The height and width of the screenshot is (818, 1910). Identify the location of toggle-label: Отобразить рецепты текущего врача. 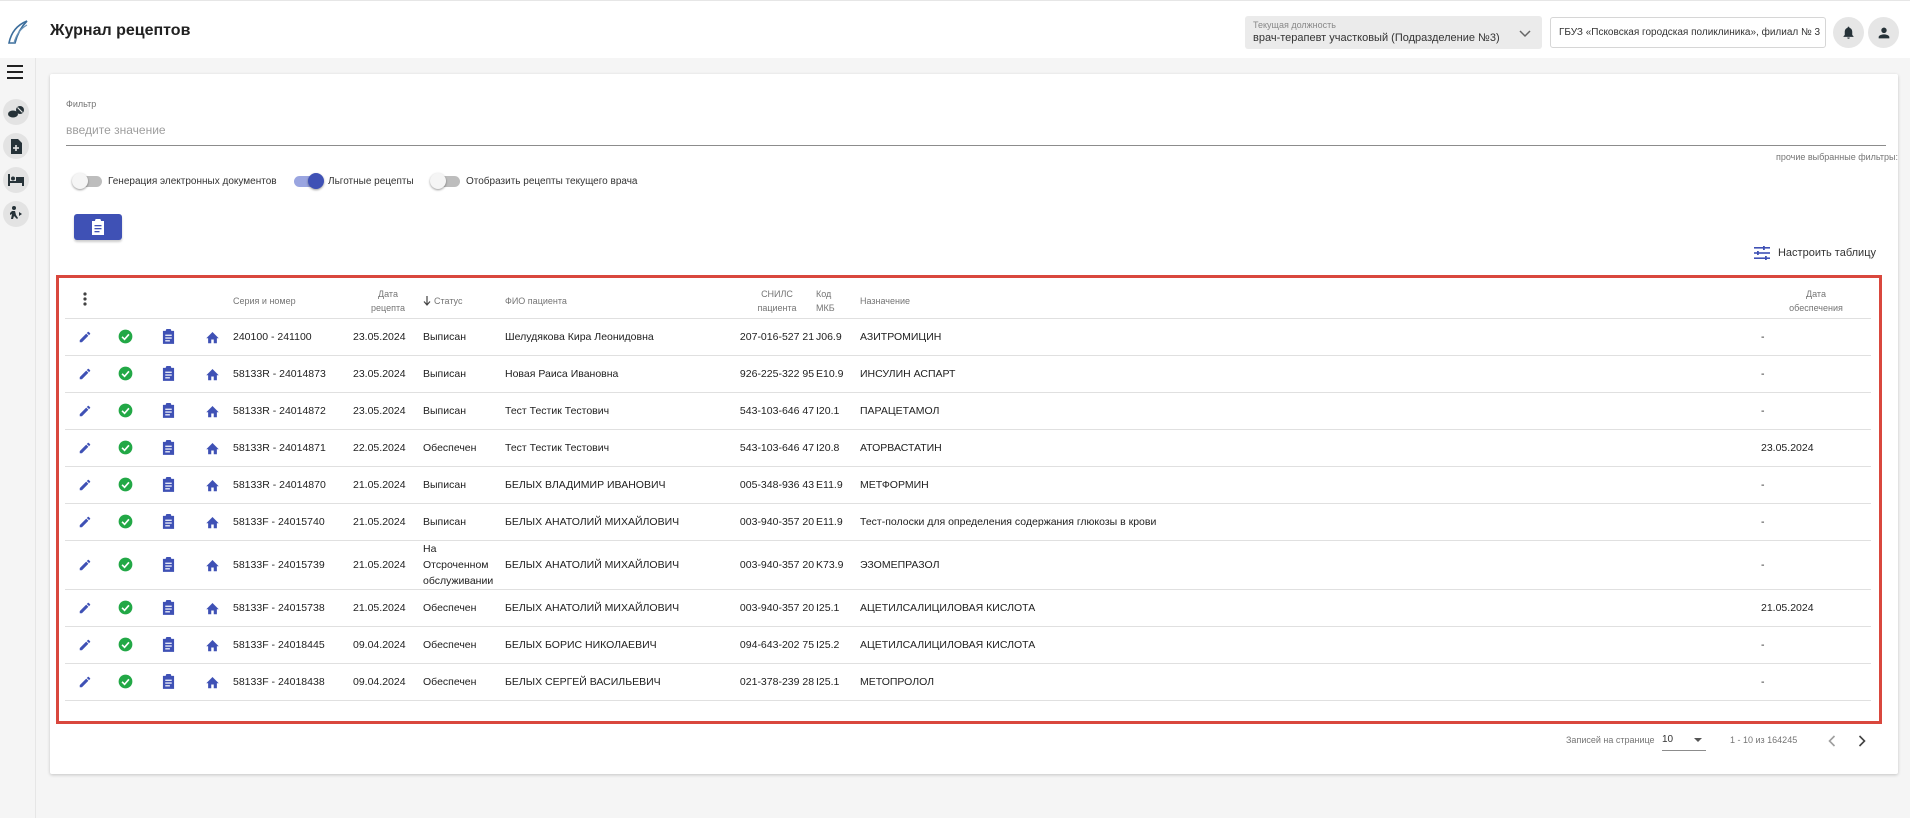
(552, 181).